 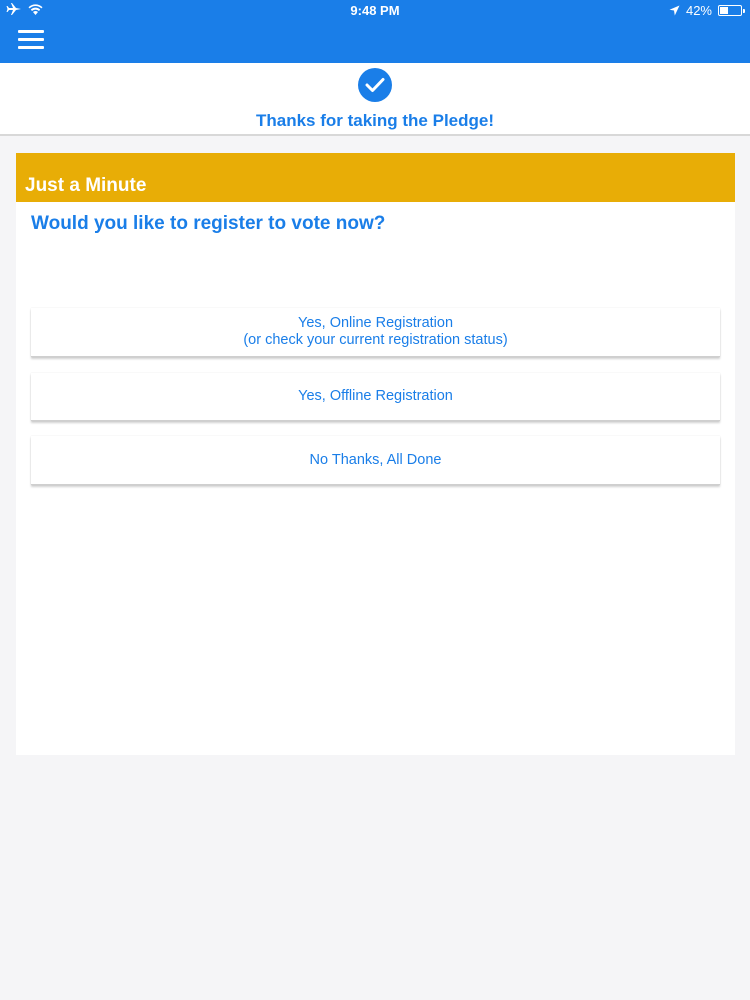 I want to click on status-bar: 9:48 PM 42%, so click(x=375, y=10).